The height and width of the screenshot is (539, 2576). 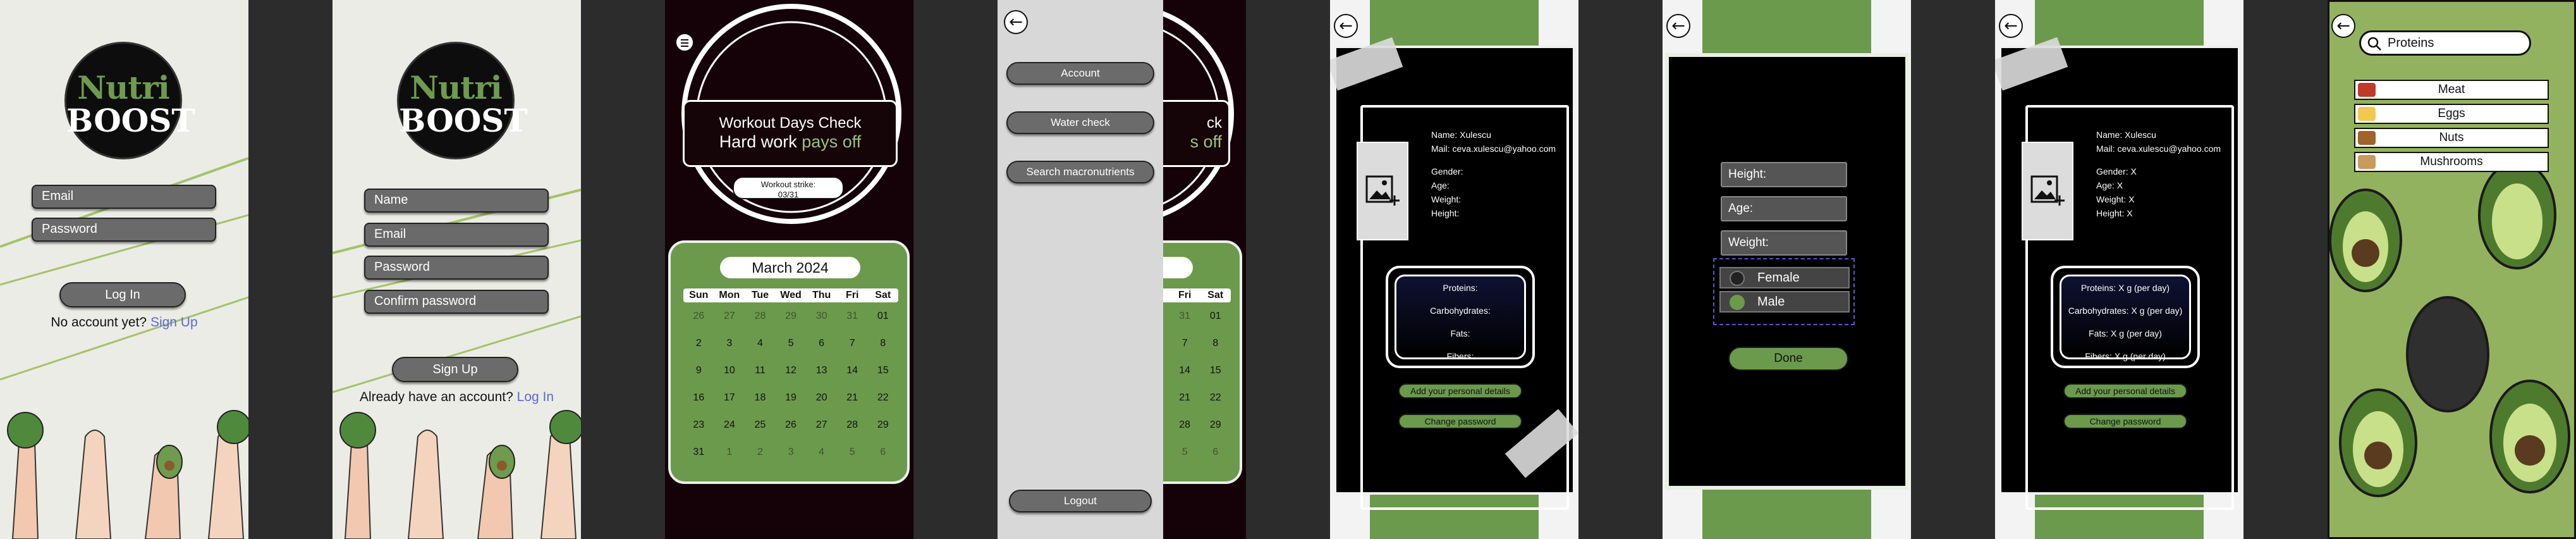 What do you see at coordinates (1784, 302) in the screenshot?
I see `gender-option-male: Male` at bounding box center [1784, 302].